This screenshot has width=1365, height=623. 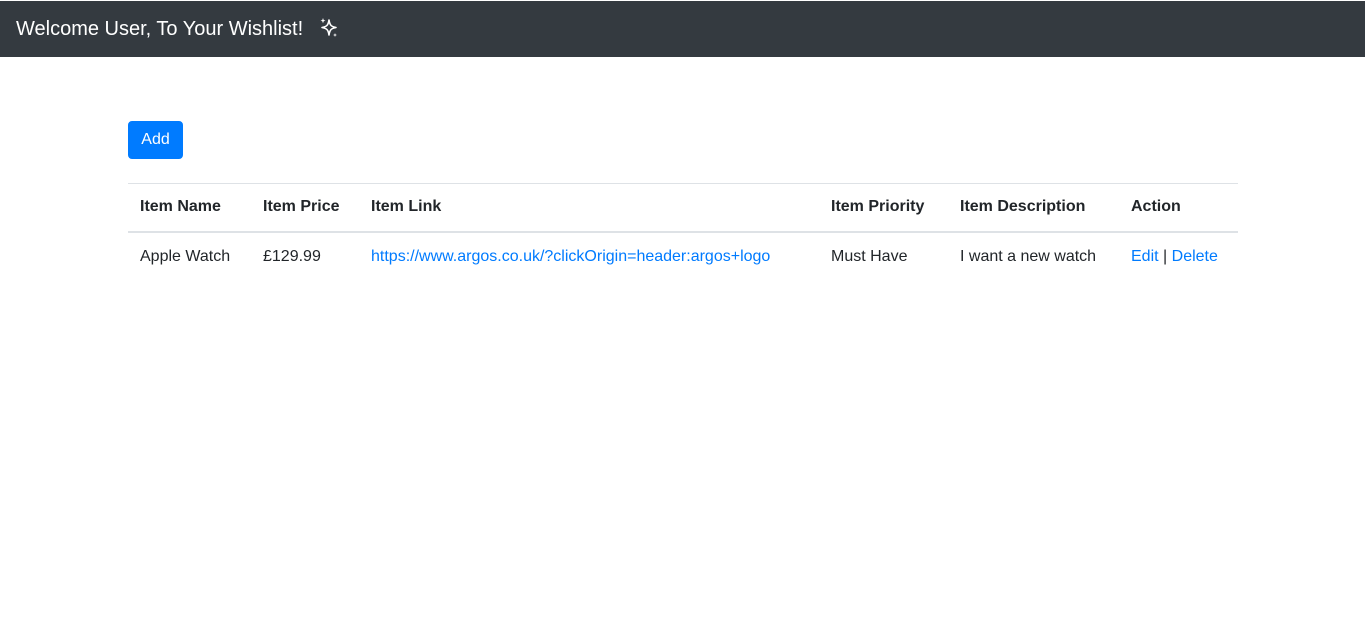 I want to click on navbar-brand: Welcome User, To Your Wishlist!, so click(x=159, y=29).